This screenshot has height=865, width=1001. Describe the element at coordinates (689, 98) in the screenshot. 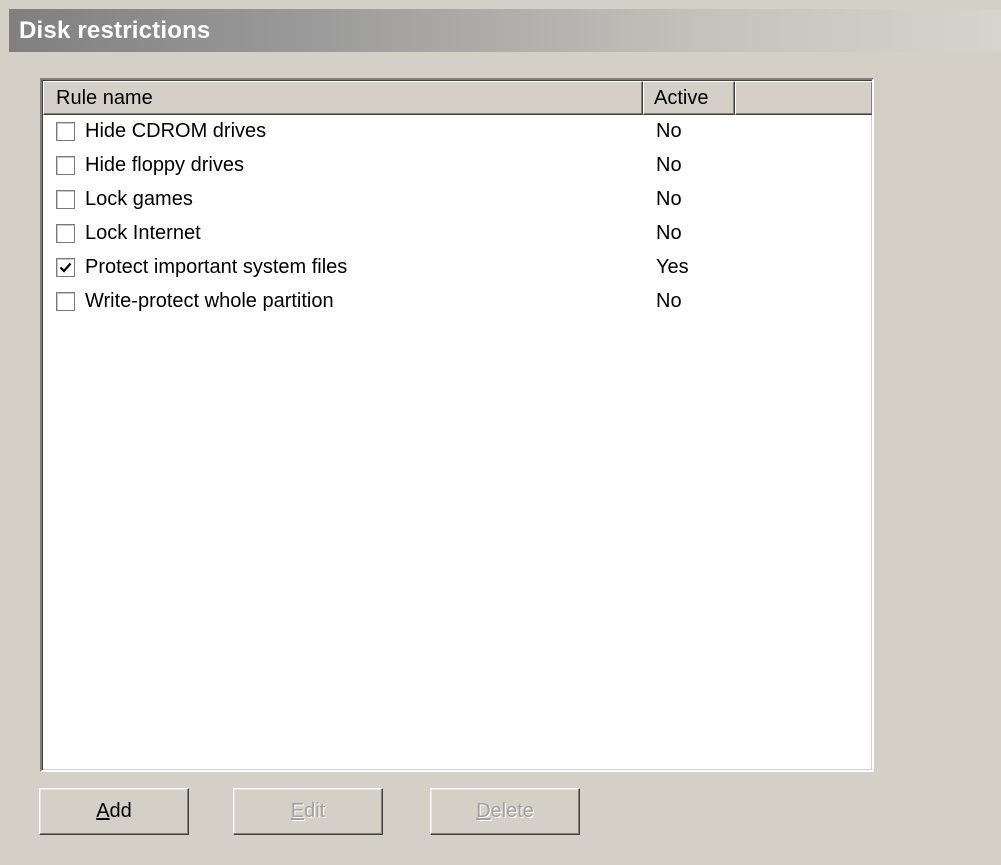

I see `column-header-active: Active` at that location.